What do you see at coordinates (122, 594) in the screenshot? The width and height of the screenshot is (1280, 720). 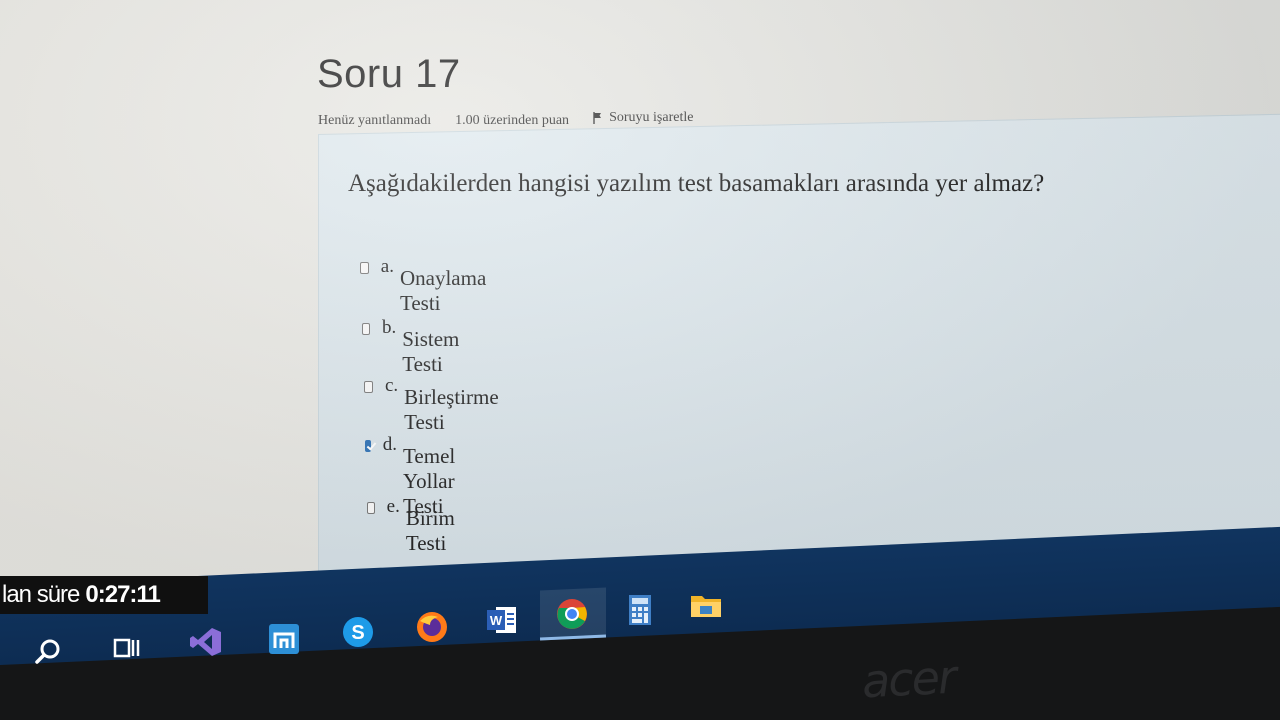 I see `remaining-time-value: 0:27:11` at bounding box center [122, 594].